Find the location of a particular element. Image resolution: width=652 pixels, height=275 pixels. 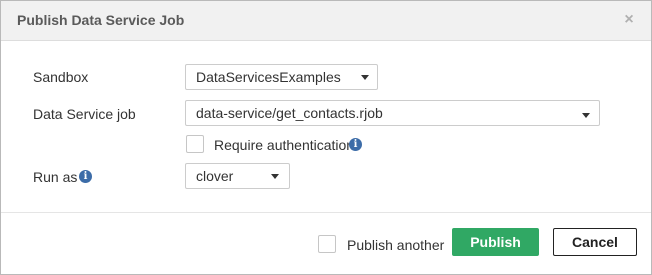

require-auth-label: Require authentication is located at coordinates (284, 145).